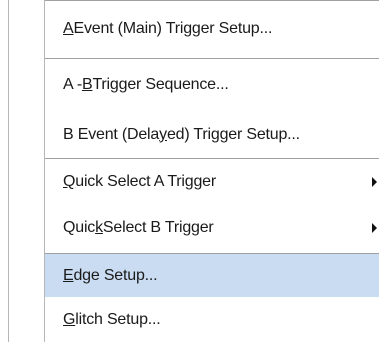  I want to click on menu-item-quick-select-a-trigger: Quick Select A Trigger, so click(212, 182).